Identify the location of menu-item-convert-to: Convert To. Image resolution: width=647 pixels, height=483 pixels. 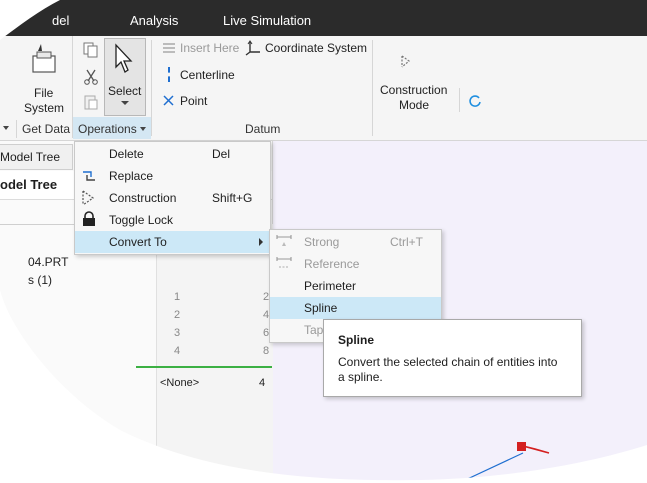
(172, 242).